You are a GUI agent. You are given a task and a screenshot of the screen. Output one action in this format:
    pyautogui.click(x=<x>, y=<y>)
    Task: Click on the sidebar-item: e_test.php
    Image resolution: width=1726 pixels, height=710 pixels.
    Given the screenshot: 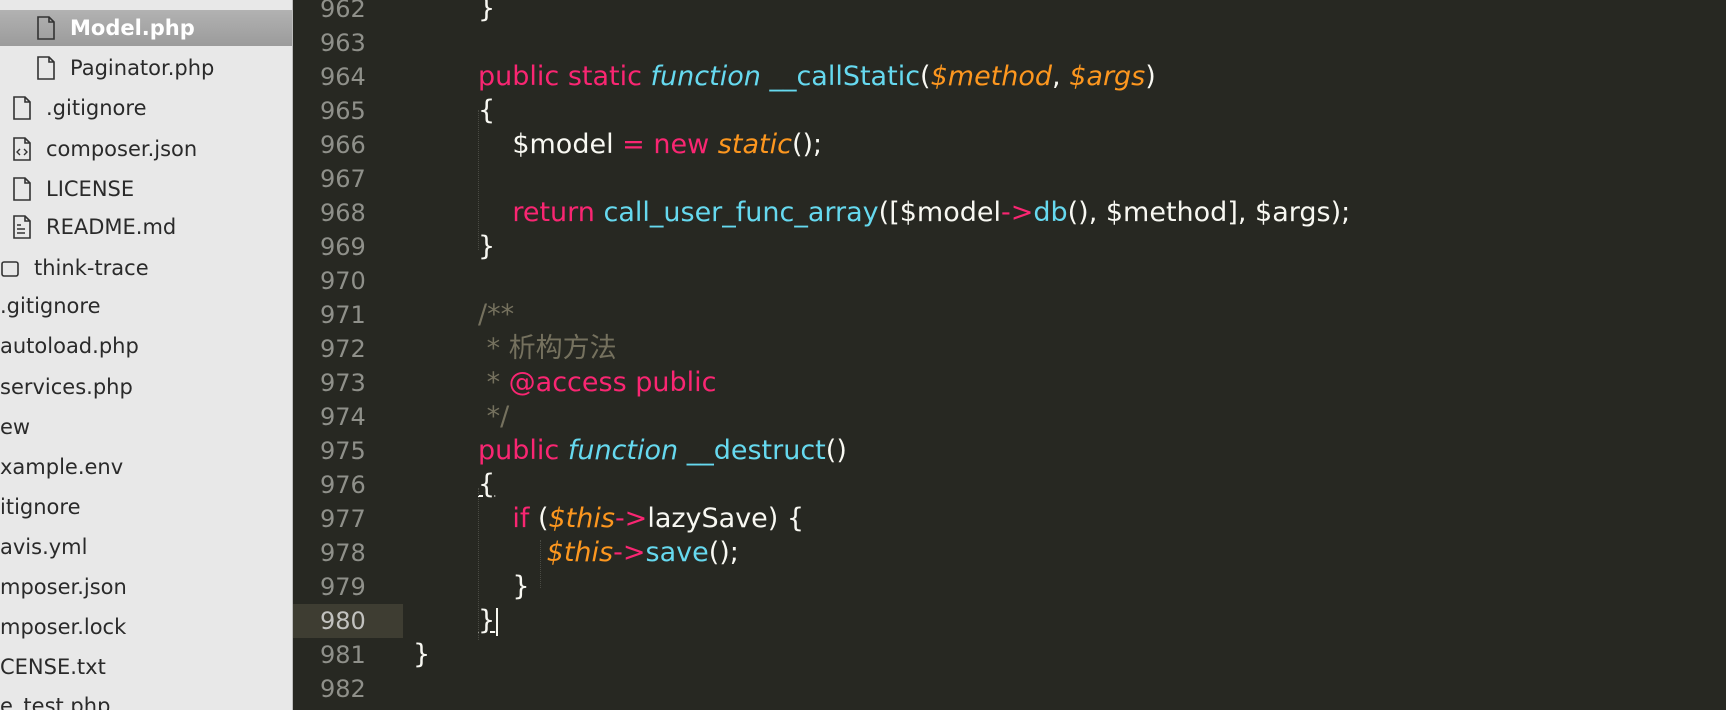 What is the action you would take?
    pyautogui.click(x=146, y=699)
    